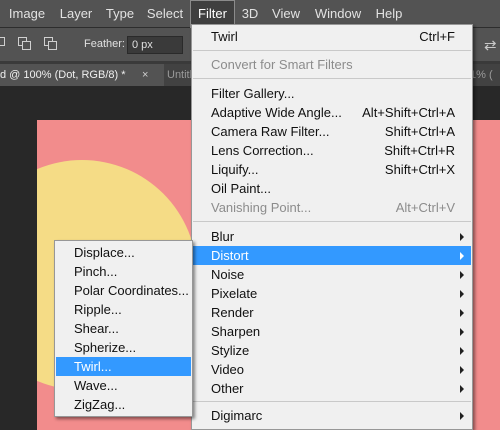 The image size is (500, 430). I want to click on menu-item-shortcut: Alt+Ctrl+V, so click(425, 207).